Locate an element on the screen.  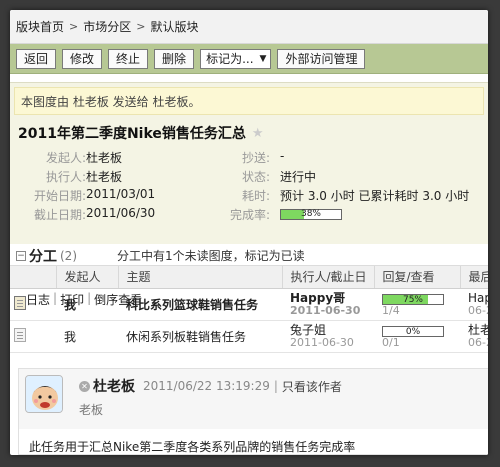
subtask-count: (2) is located at coordinates (68, 255).